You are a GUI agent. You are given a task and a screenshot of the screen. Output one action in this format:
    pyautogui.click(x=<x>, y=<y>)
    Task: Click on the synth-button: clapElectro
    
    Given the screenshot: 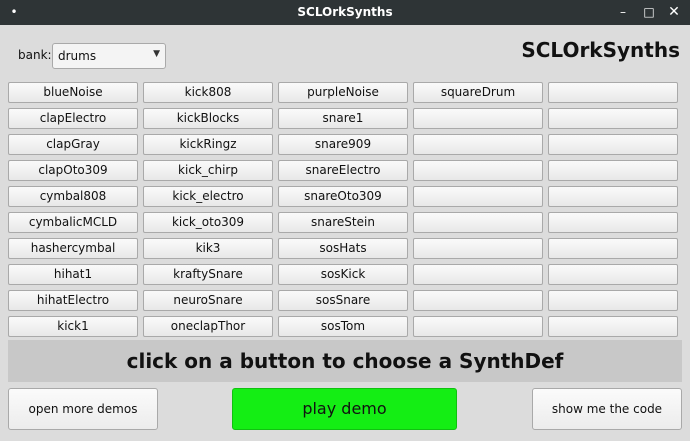 What is the action you would take?
    pyautogui.click(x=73, y=118)
    